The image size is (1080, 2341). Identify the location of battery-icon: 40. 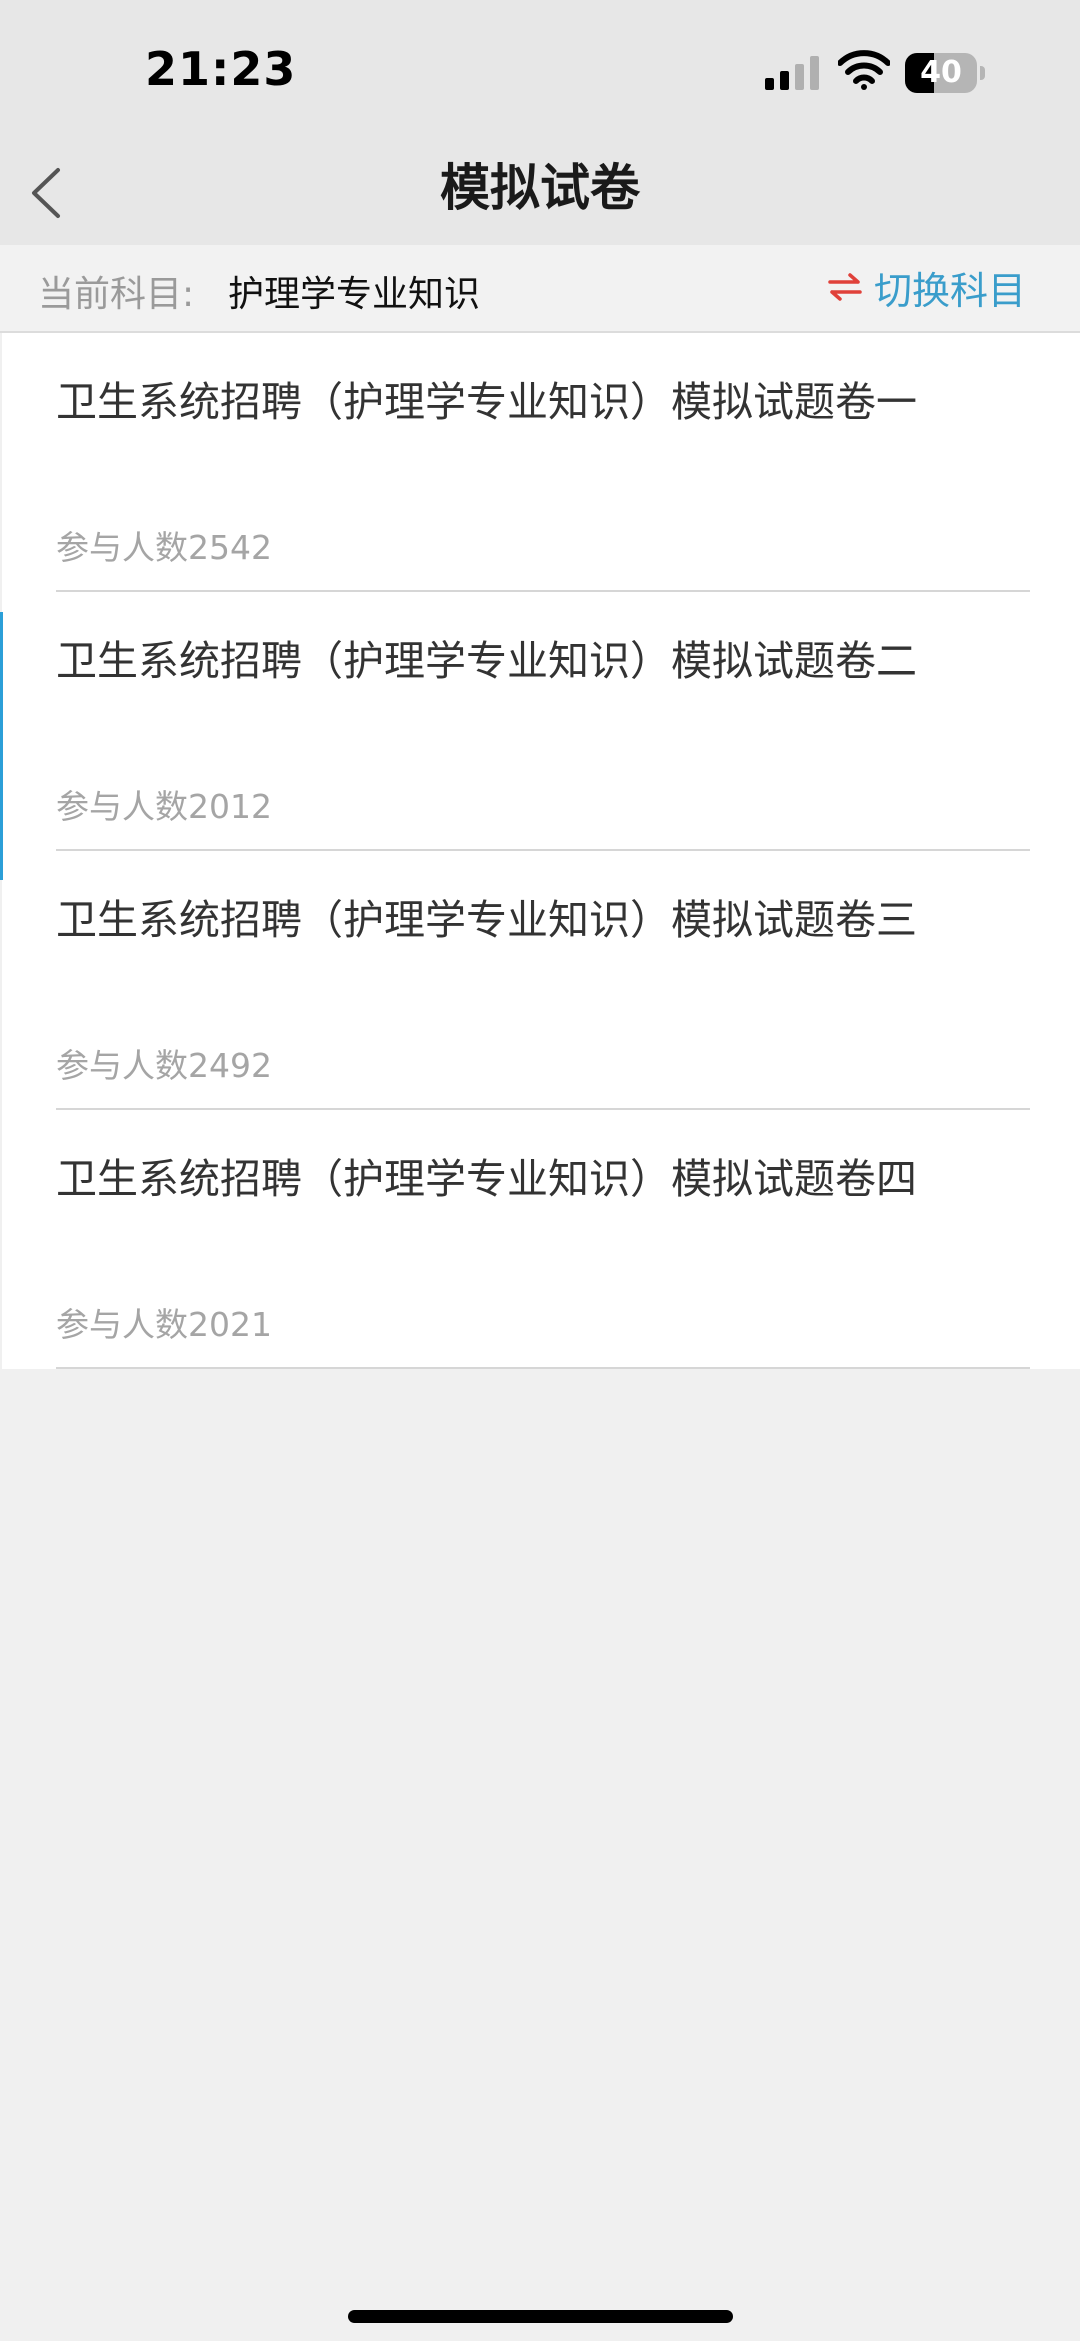
(945, 73).